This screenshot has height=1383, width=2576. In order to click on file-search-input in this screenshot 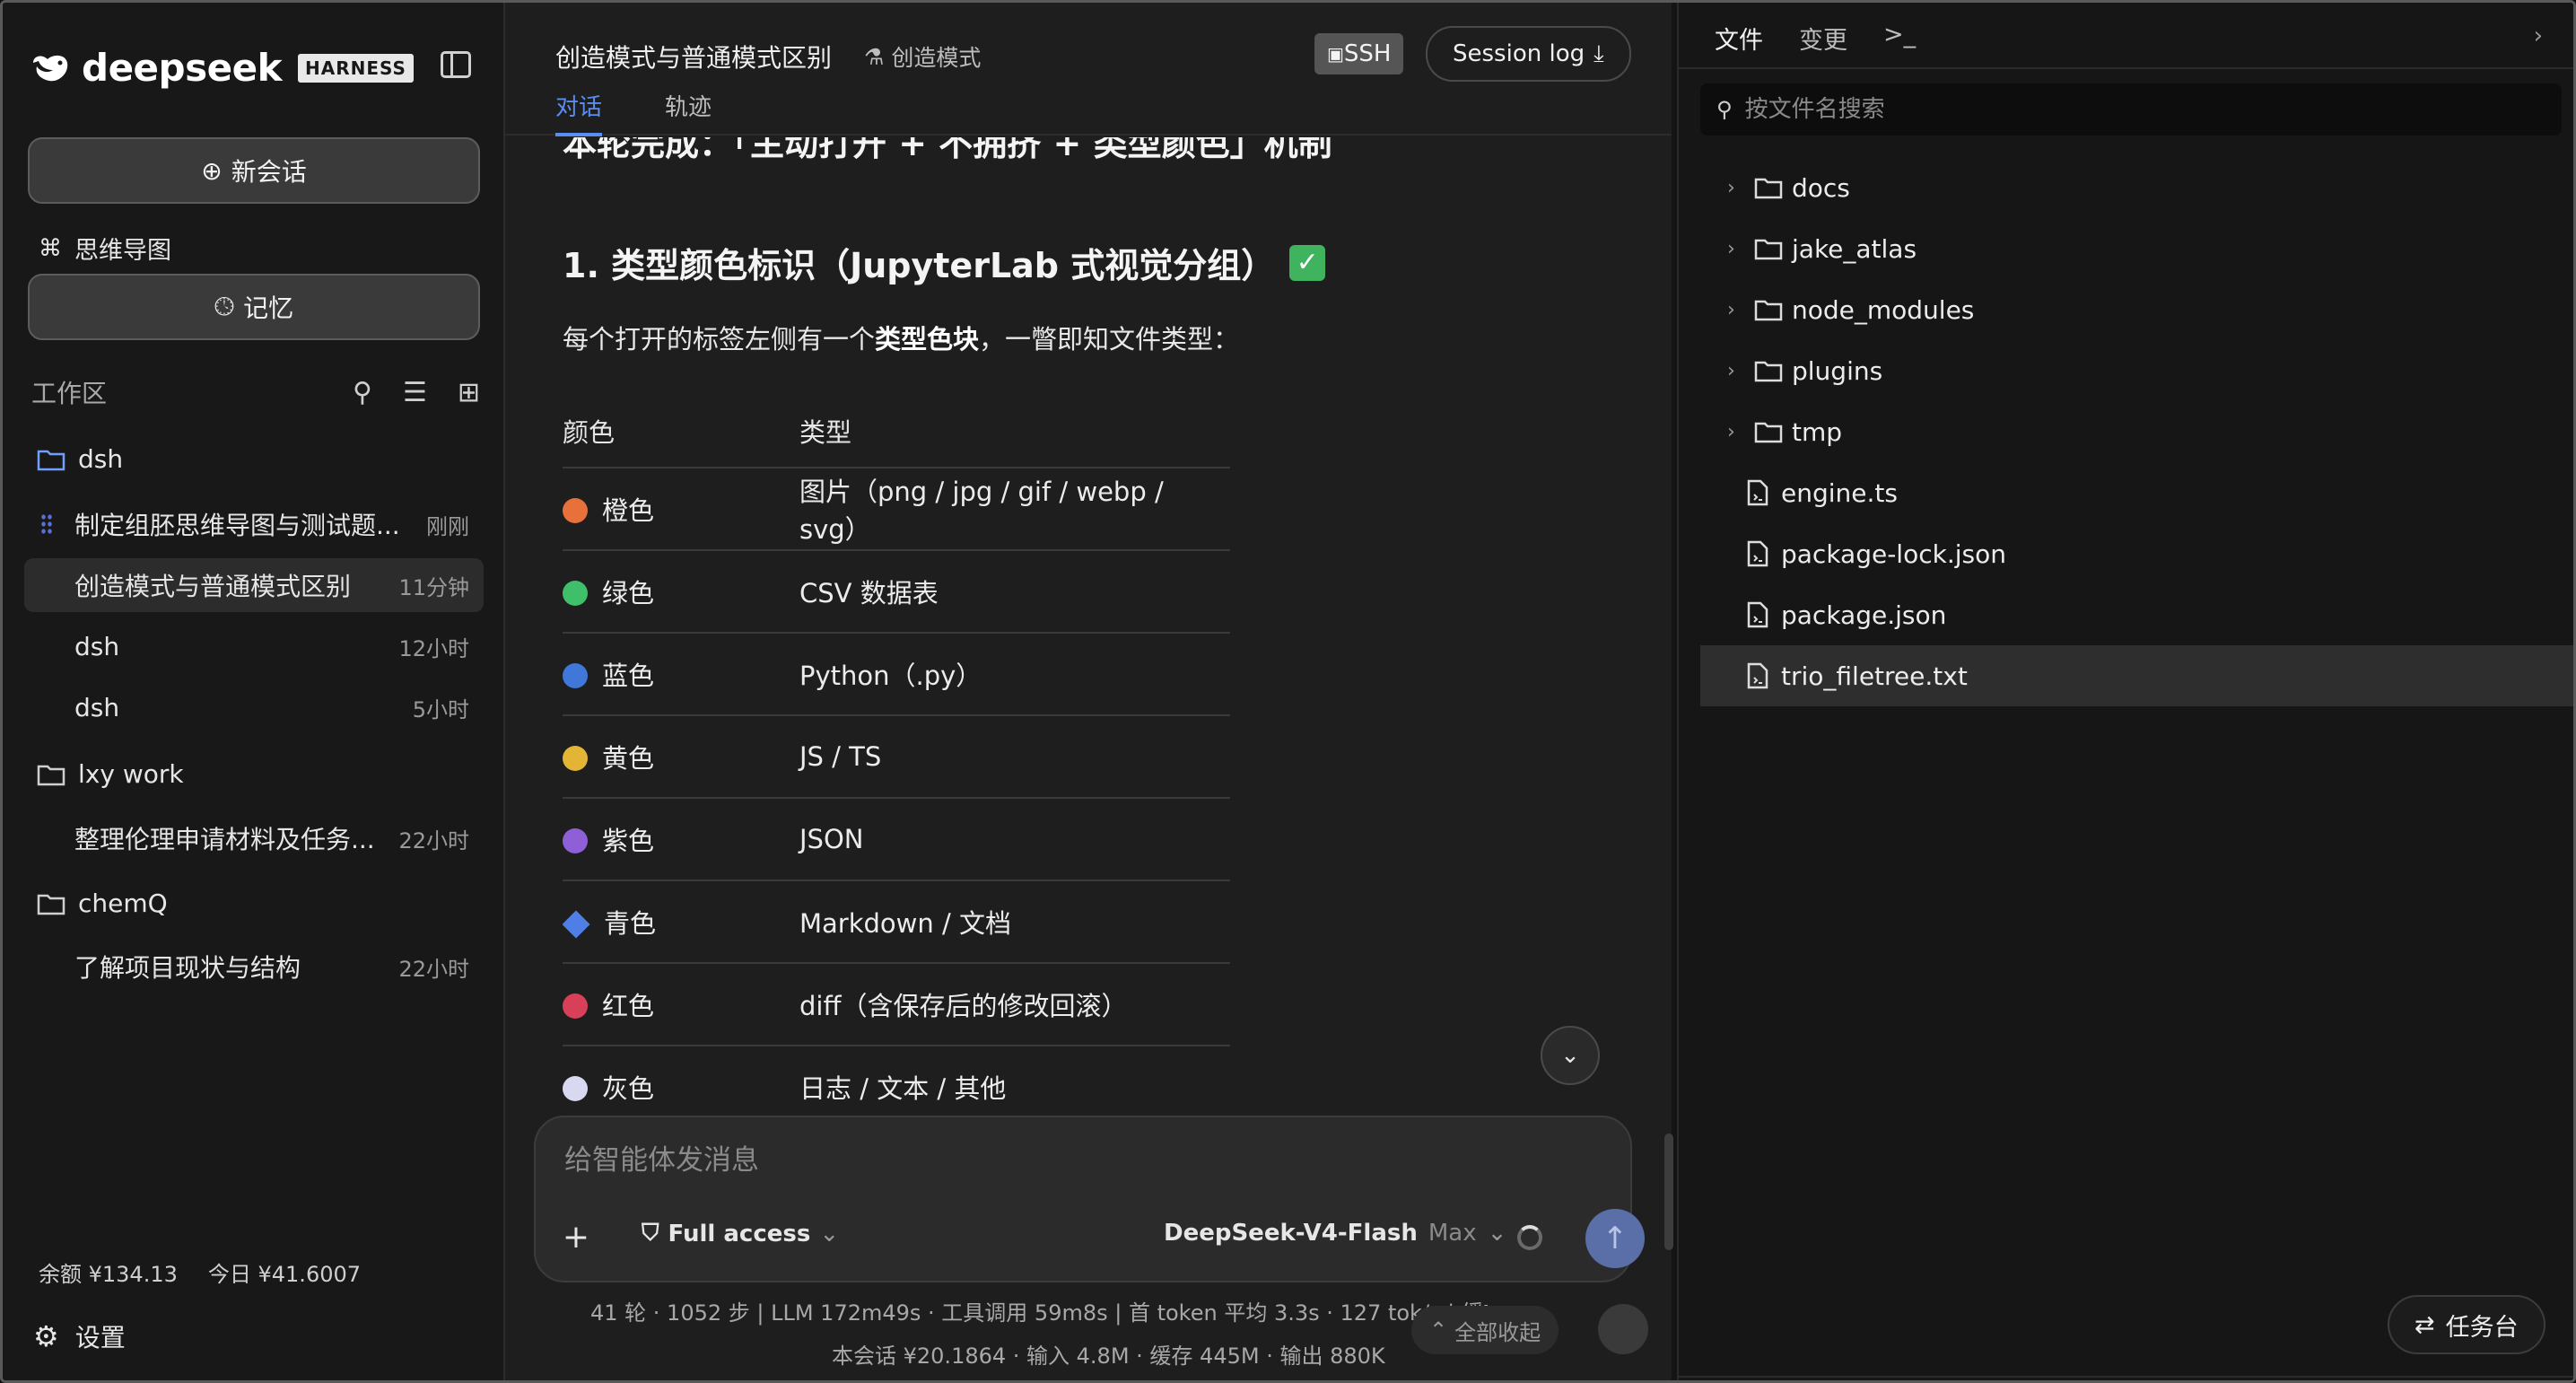, I will do `click(2131, 110)`.